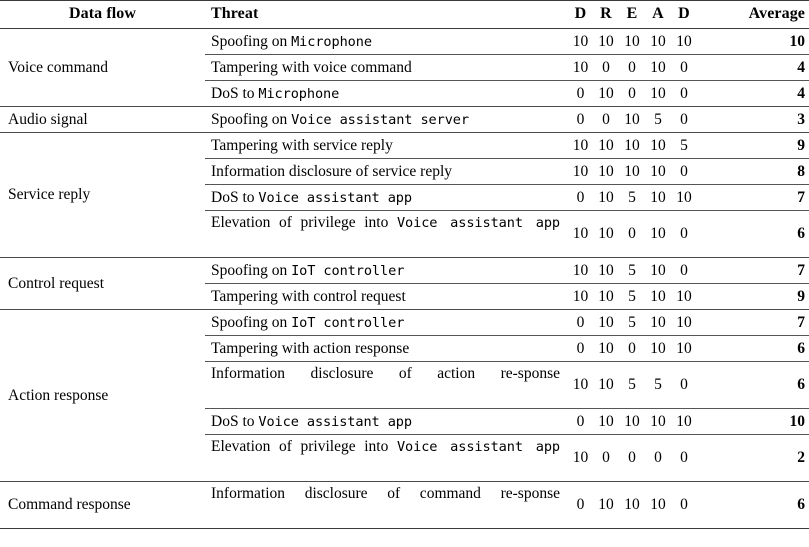 The image size is (809, 547). Describe the element at coordinates (580, 13) in the screenshot. I see `header-damage: D` at that location.